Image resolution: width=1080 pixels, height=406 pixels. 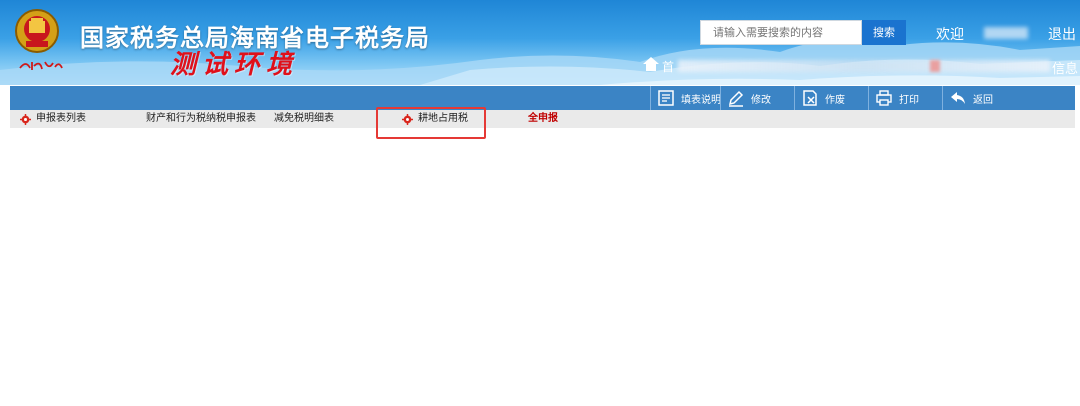 What do you see at coordinates (25, 119) in the screenshot?
I see `gear-icon` at bounding box center [25, 119].